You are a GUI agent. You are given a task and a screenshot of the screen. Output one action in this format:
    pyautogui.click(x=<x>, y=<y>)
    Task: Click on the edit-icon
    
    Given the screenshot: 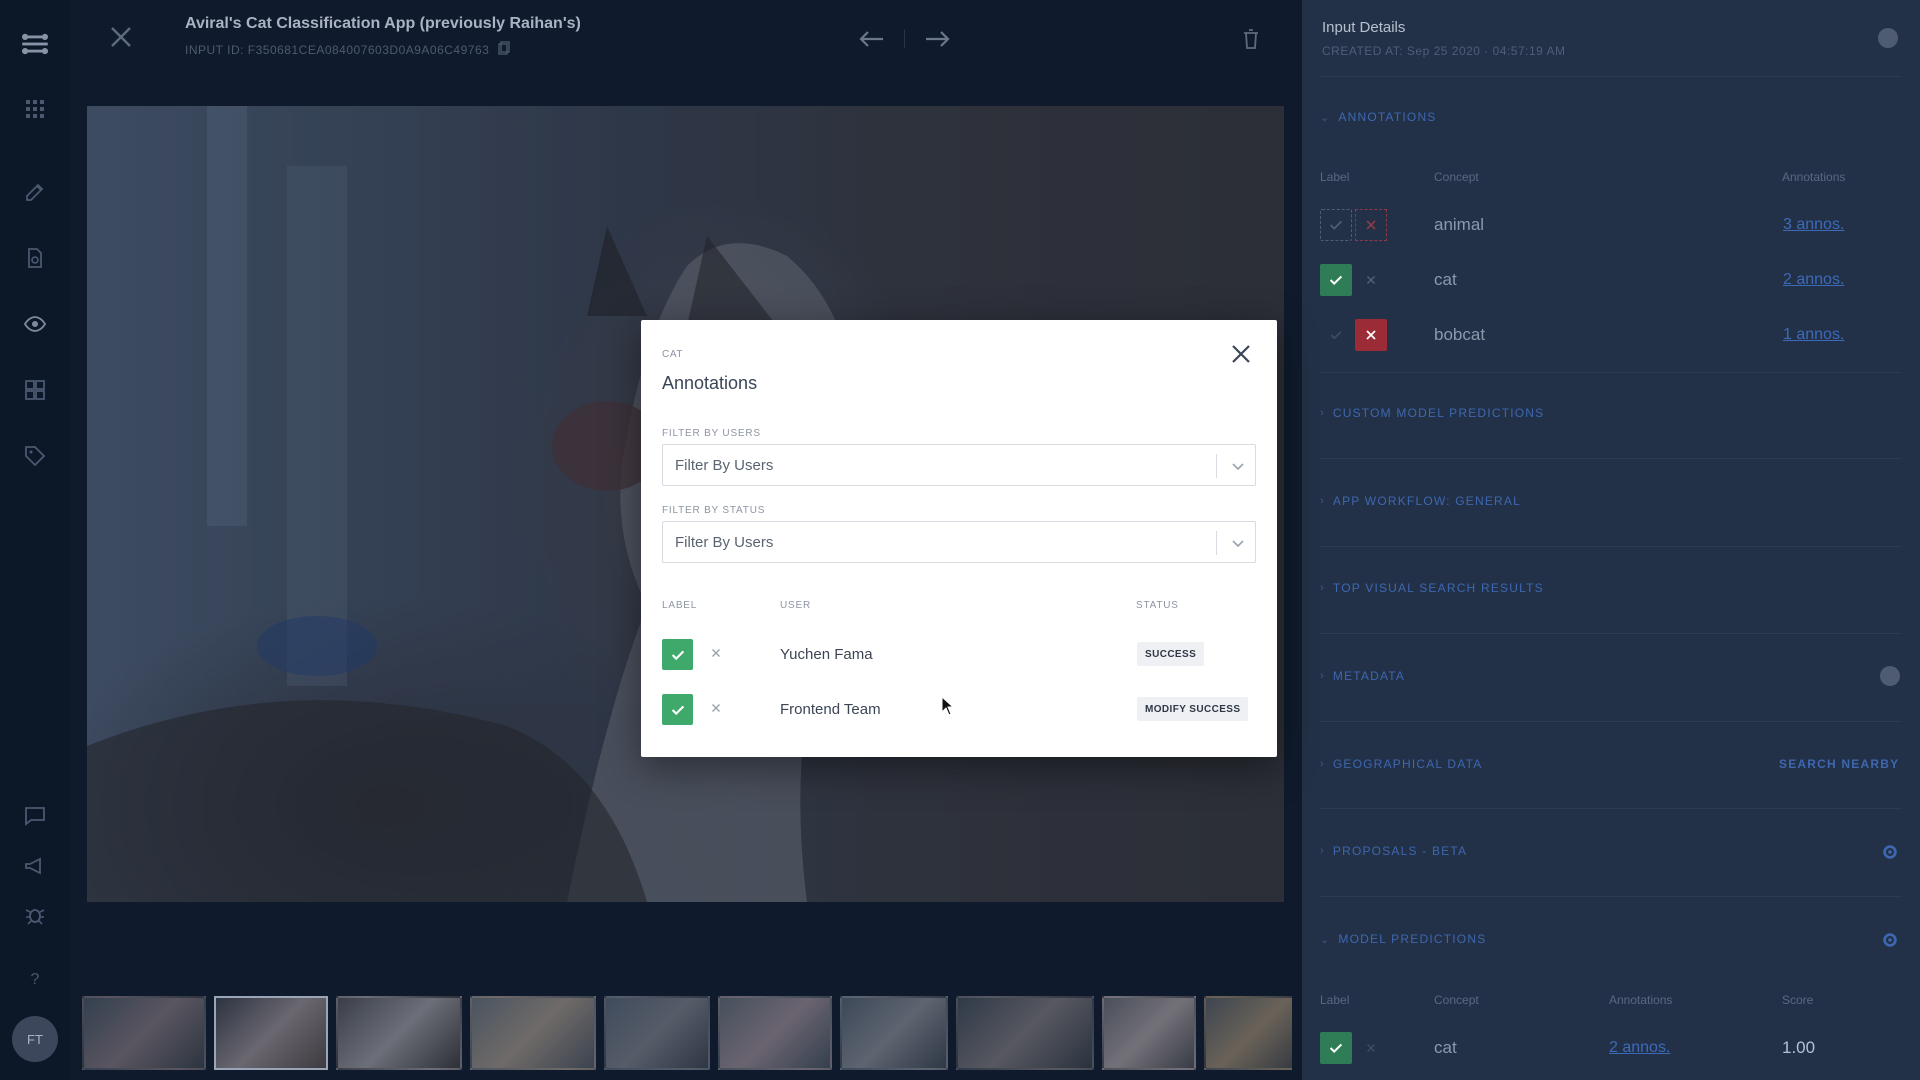 What is the action you would take?
    pyautogui.click(x=35, y=192)
    